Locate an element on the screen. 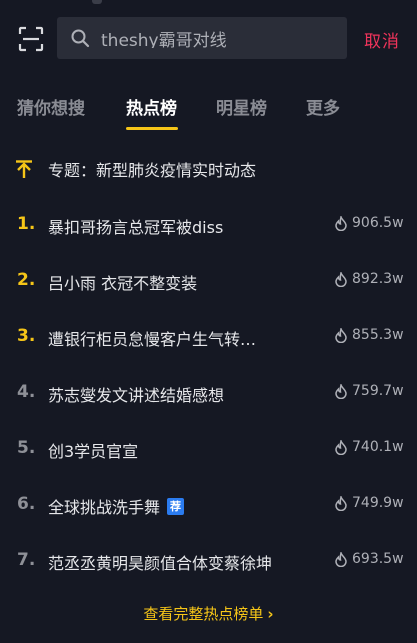  heat-value: 892.3w is located at coordinates (369, 279).